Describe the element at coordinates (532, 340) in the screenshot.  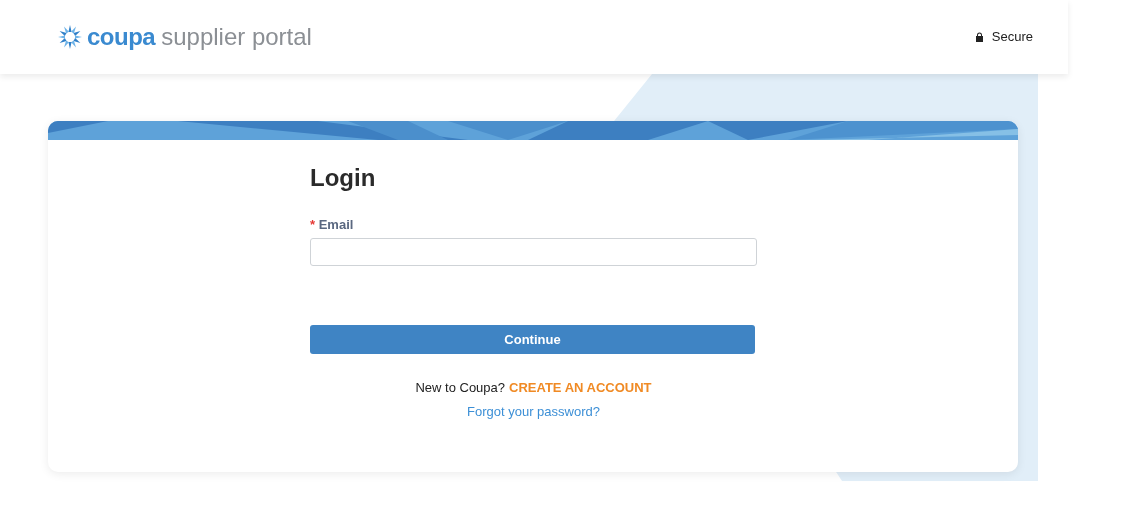
I see `continue-button: Continue` at that location.